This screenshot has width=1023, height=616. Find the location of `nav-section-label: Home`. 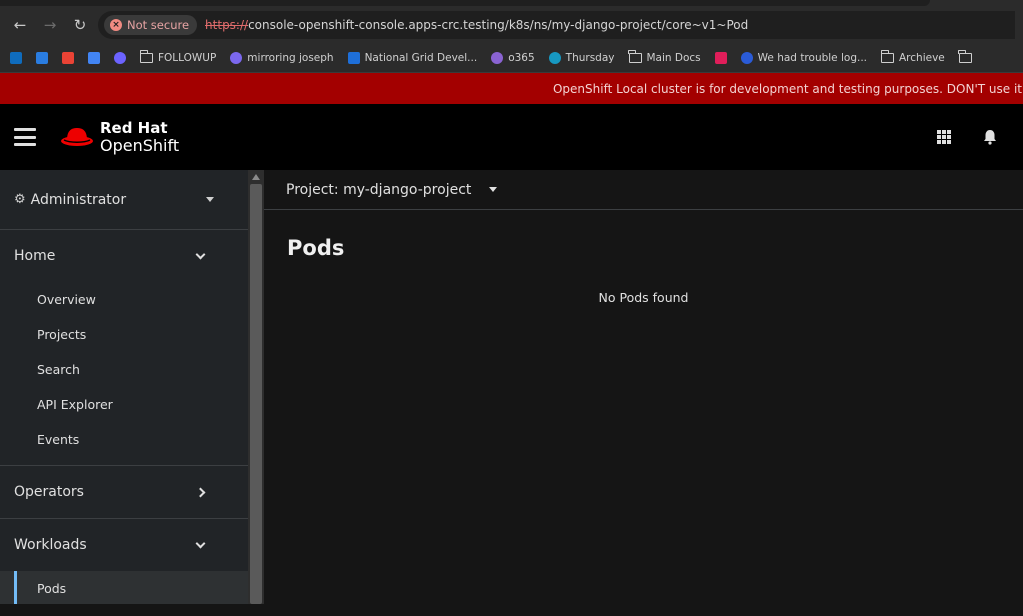

nav-section-label: Home is located at coordinates (35, 256).